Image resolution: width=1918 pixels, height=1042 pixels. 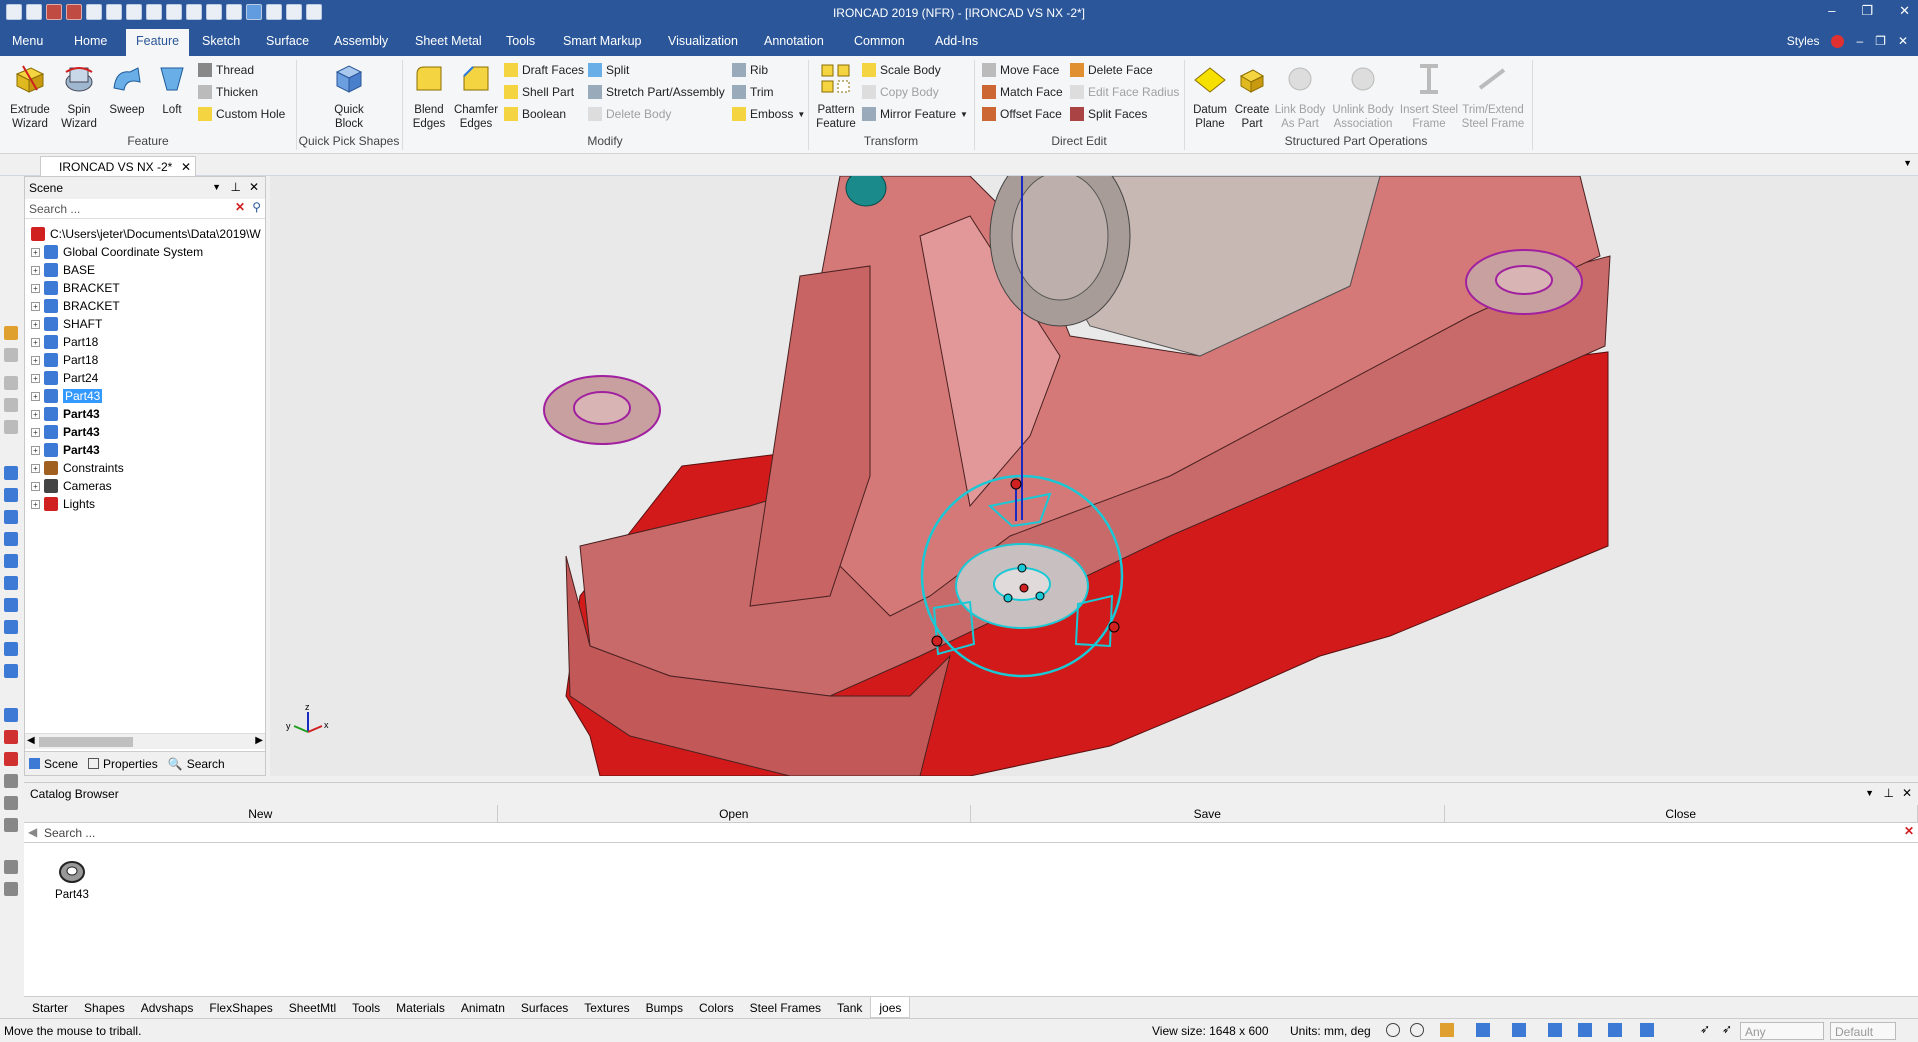 What do you see at coordinates (1108, 114) in the screenshot?
I see `split-faces-button: Split Faces` at bounding box center [1108, 114].